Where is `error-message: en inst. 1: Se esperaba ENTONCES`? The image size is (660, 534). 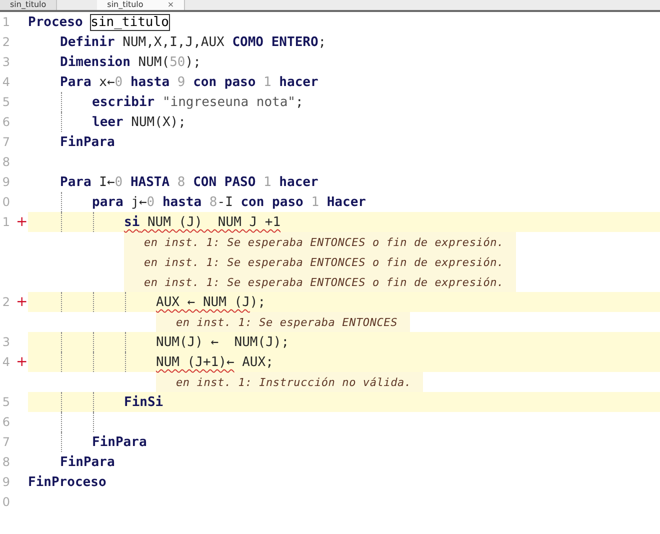
error-message: en inst. 1: Se esperaba ENTONCES is located at coordinates (283, 322).